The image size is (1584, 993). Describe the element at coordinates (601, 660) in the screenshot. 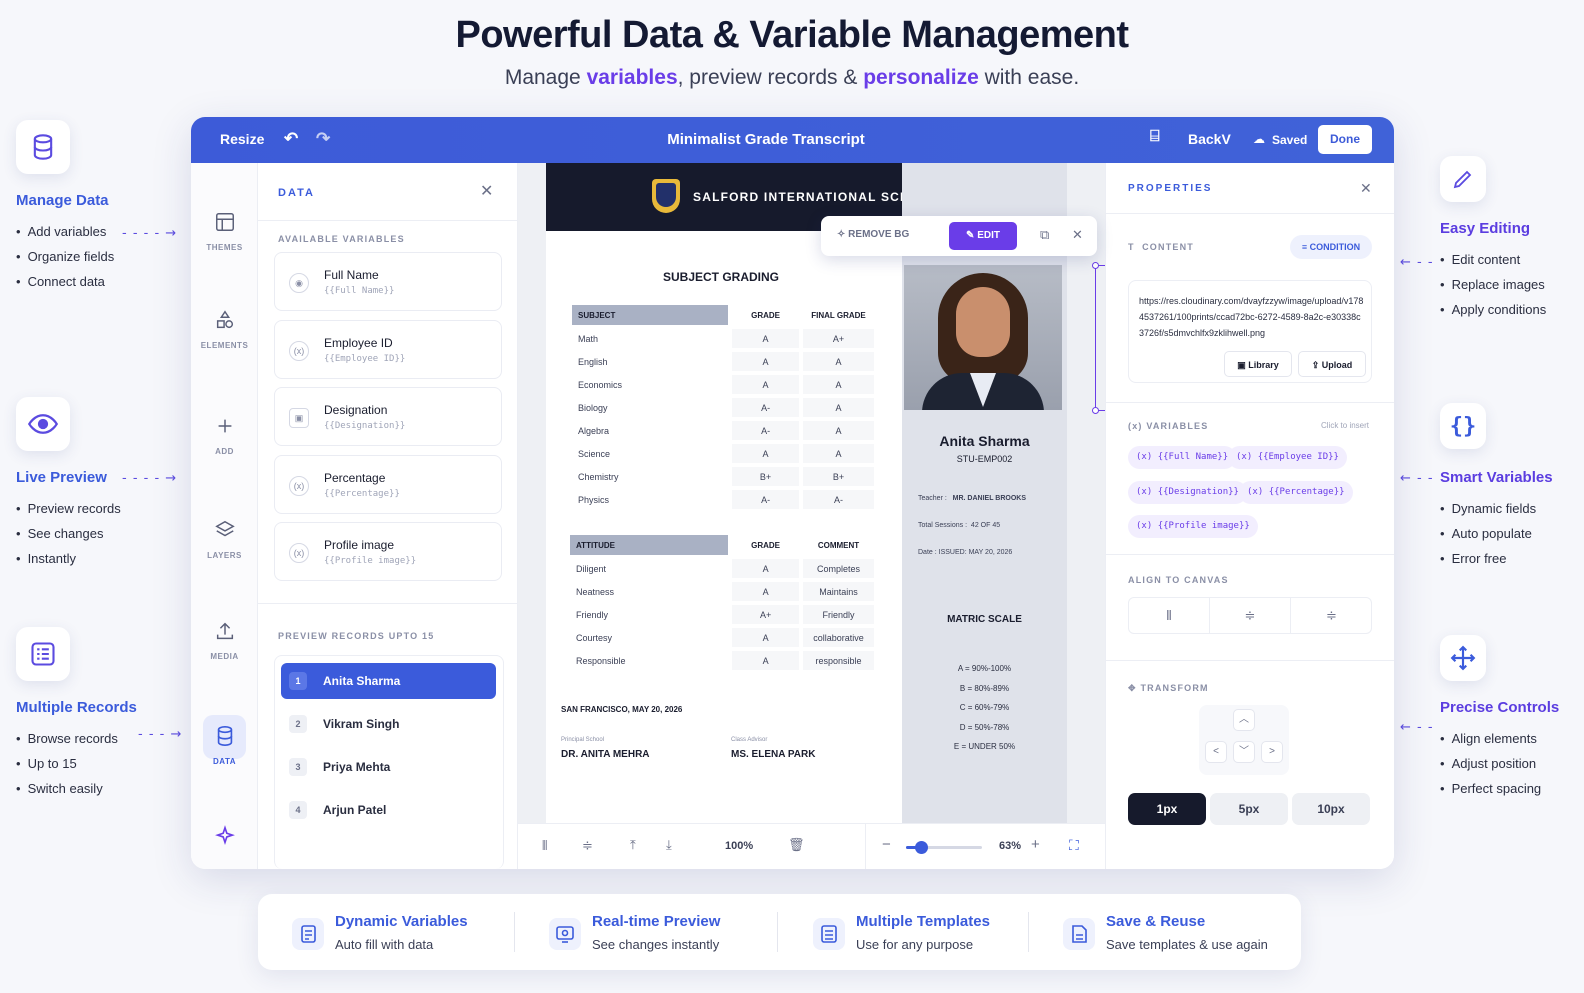

I see `attitude-name: Responsible` at that location.